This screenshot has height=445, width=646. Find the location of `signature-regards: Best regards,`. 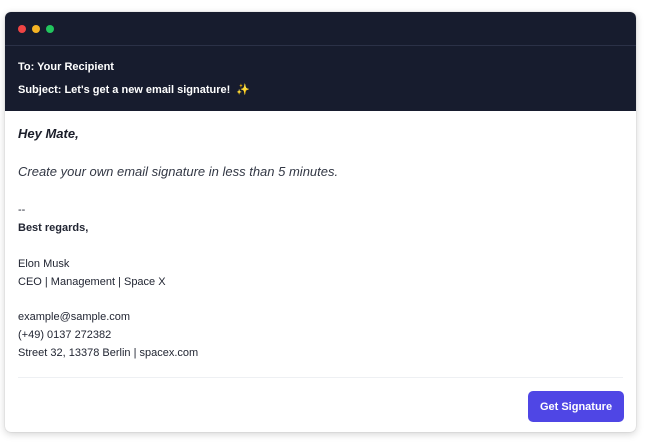

signature-regards: Best regards, is located at coordinates (53, 228).